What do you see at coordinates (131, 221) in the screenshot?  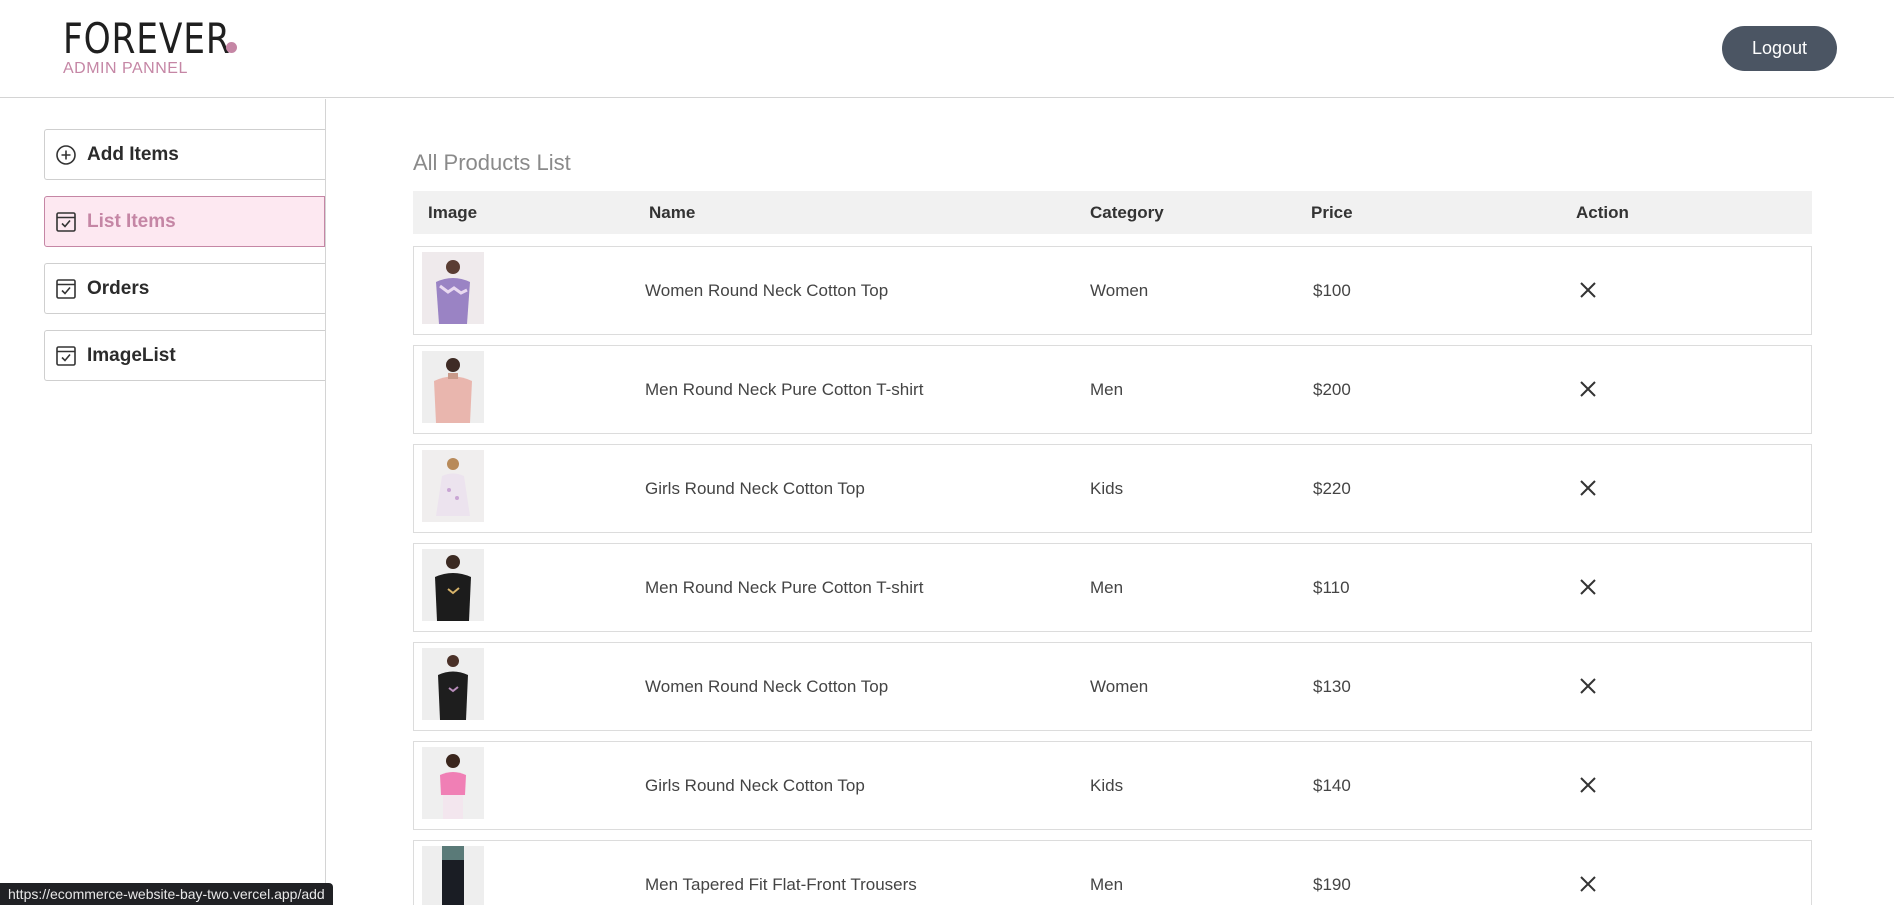 I see `sidebar-item-label: List Items` at bounding box center [131, 221].